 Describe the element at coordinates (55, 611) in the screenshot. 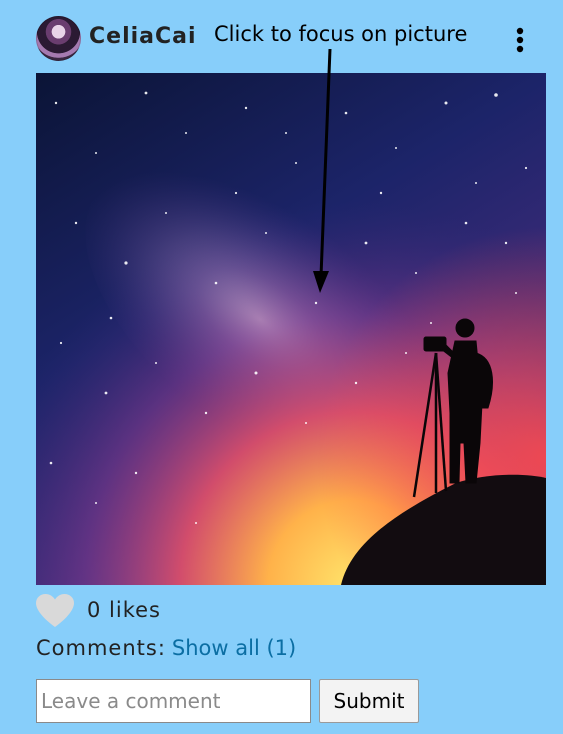

I see `heart-icon` at that location.